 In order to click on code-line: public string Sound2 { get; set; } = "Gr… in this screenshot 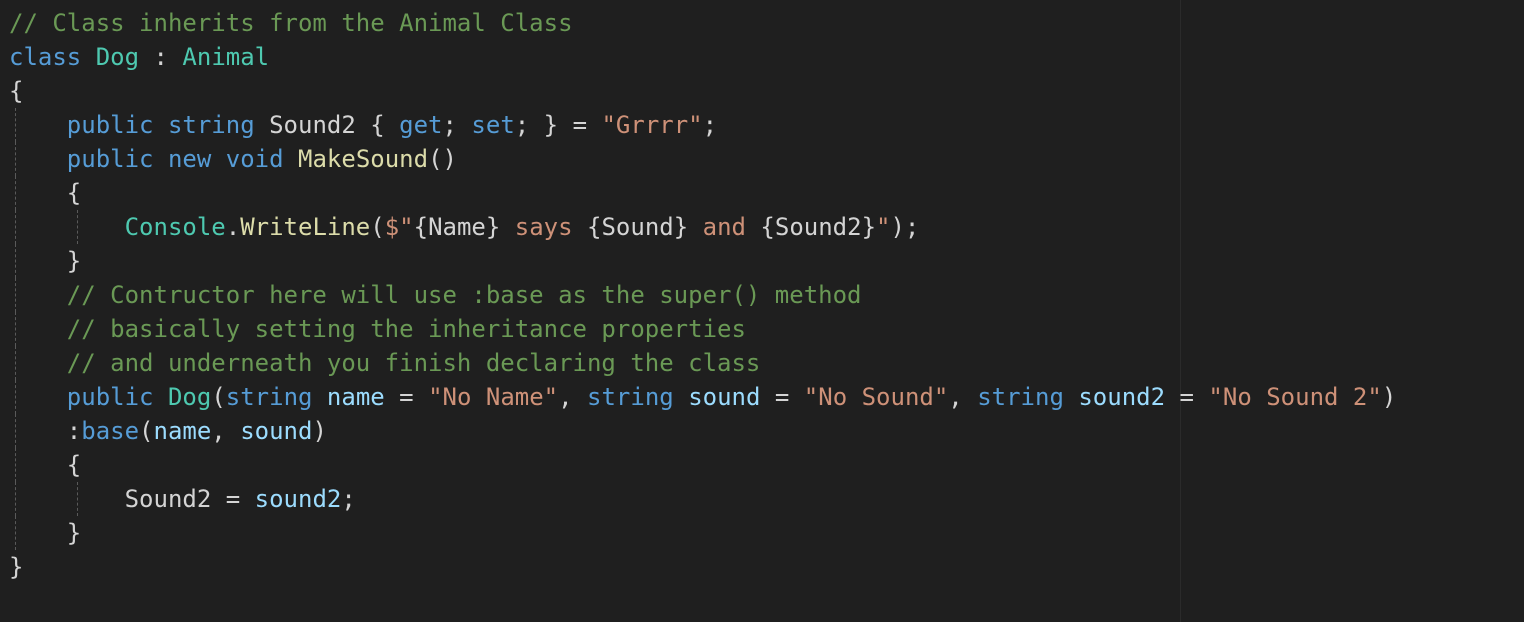, I will do `click(702, 125)`.